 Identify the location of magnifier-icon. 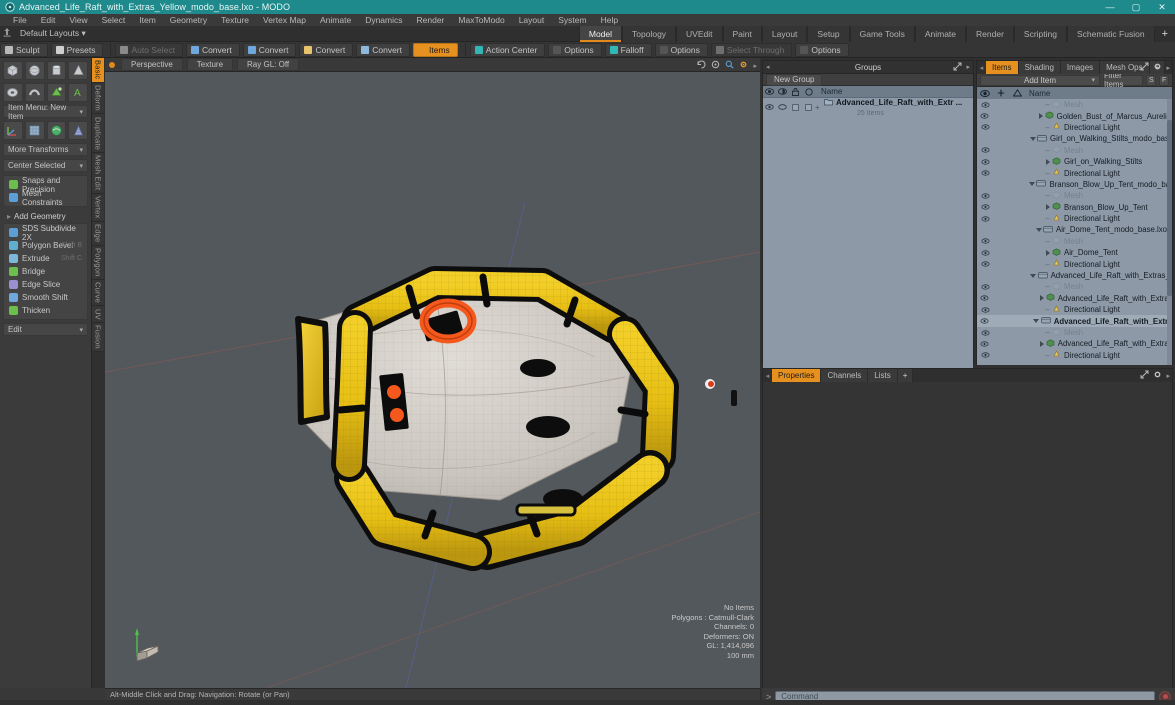
(730, 66).